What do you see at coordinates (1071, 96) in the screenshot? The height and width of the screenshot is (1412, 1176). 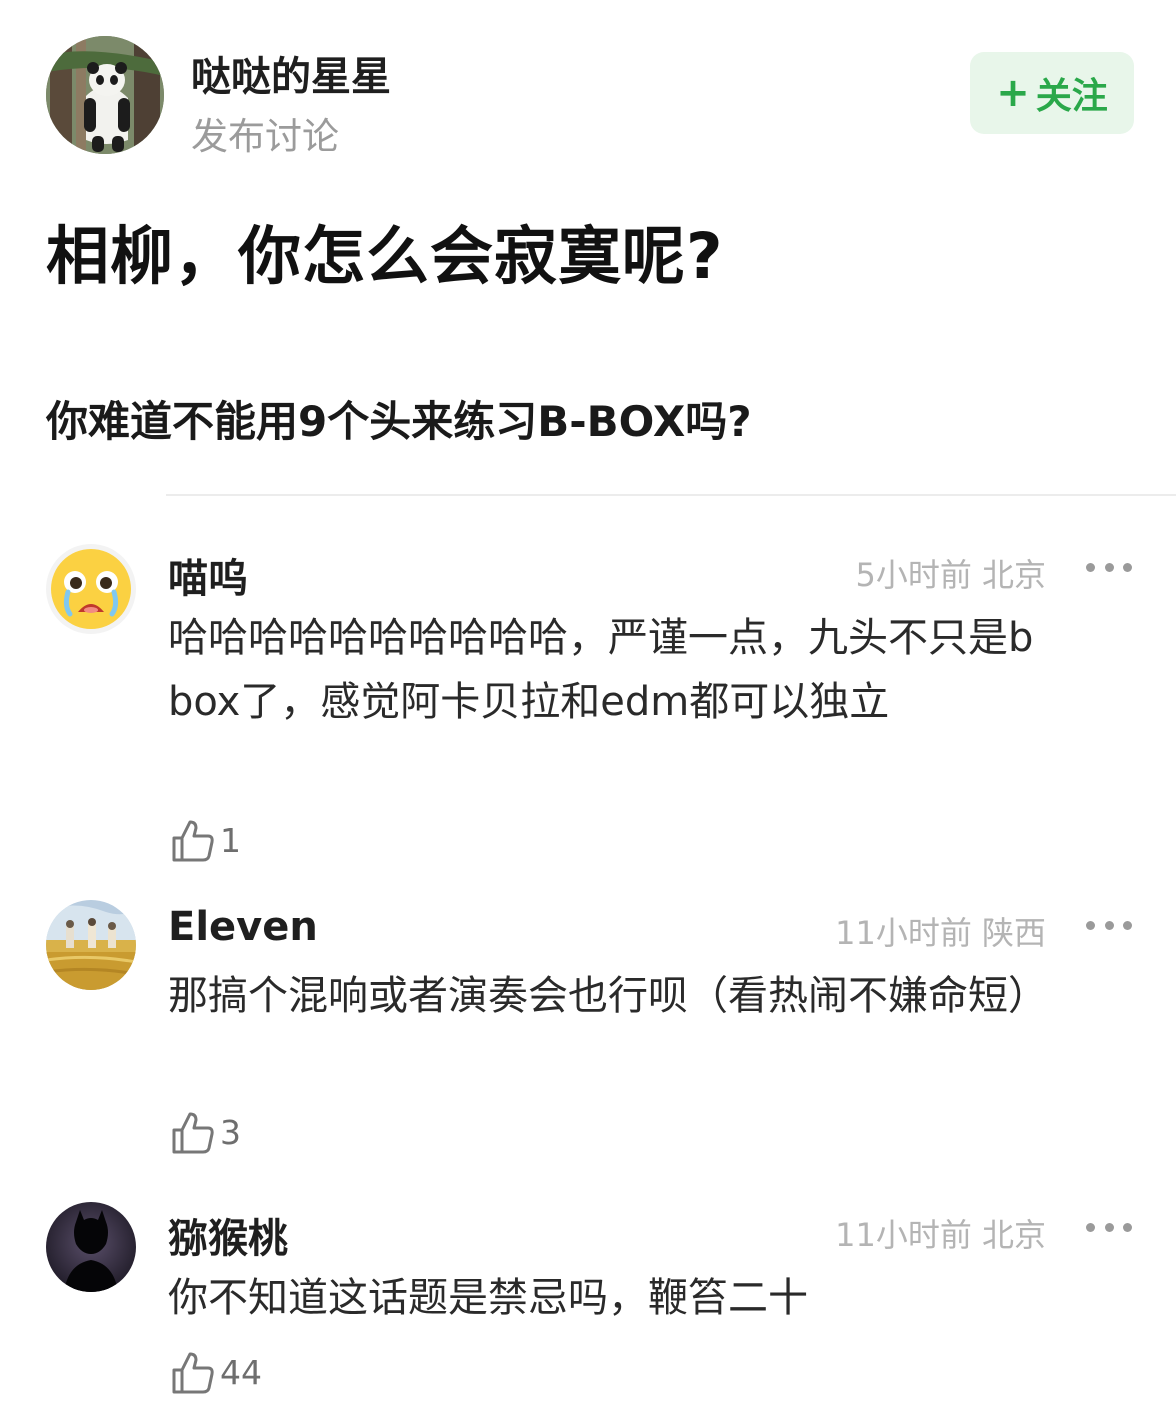 I see `follow-label: 关注` at bounding box center [1071, 96].